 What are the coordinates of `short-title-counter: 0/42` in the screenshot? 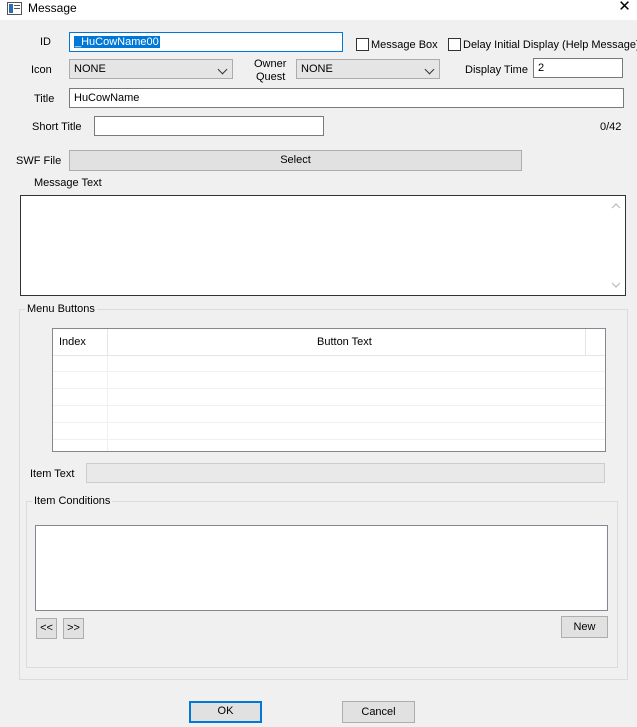 It's located at (611, 127).